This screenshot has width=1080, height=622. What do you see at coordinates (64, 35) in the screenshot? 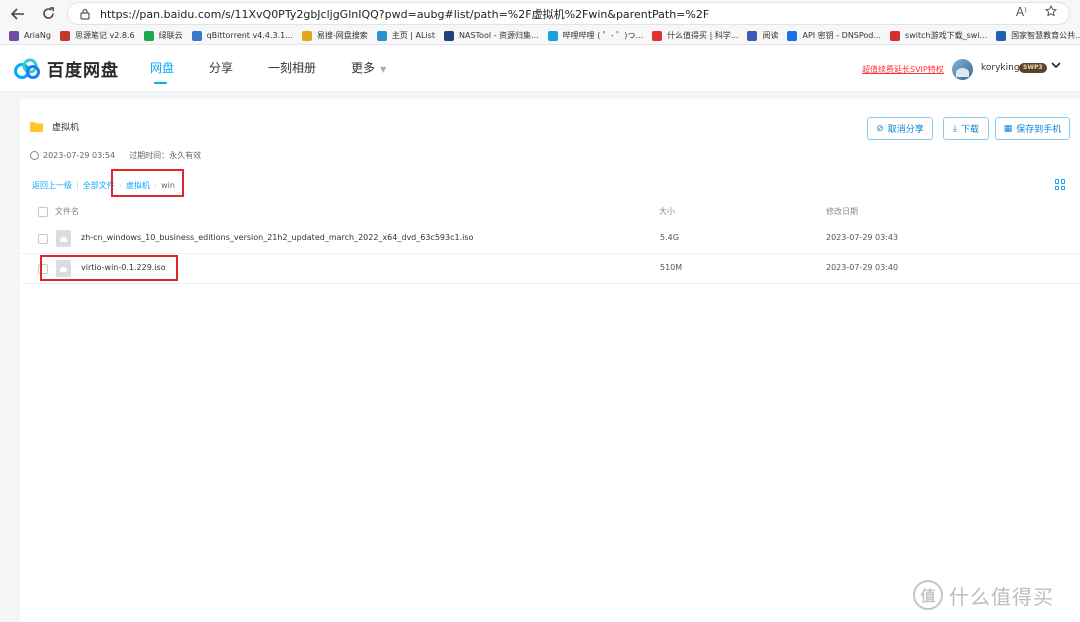
I see `siyuan-icon` at bounding box center [64, 35].